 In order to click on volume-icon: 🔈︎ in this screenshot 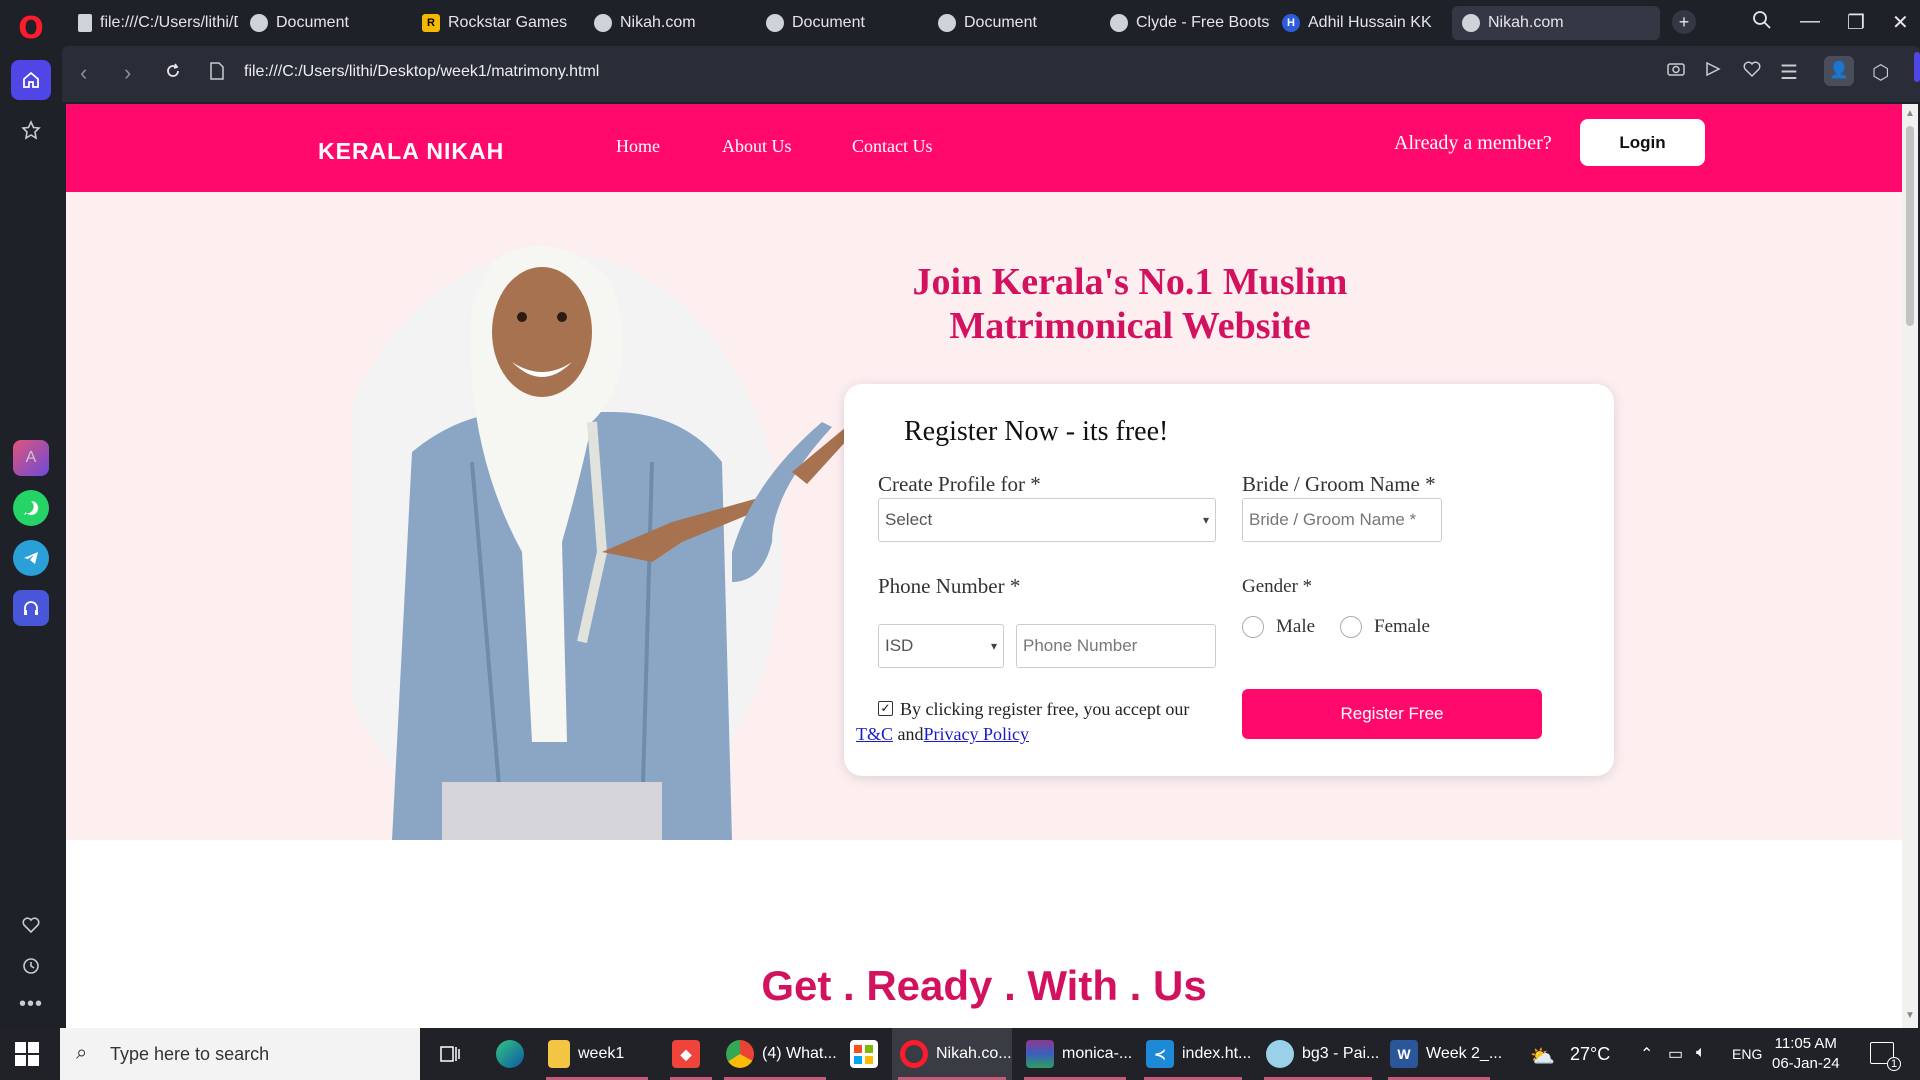, I will do `click(1701, 1053)`.